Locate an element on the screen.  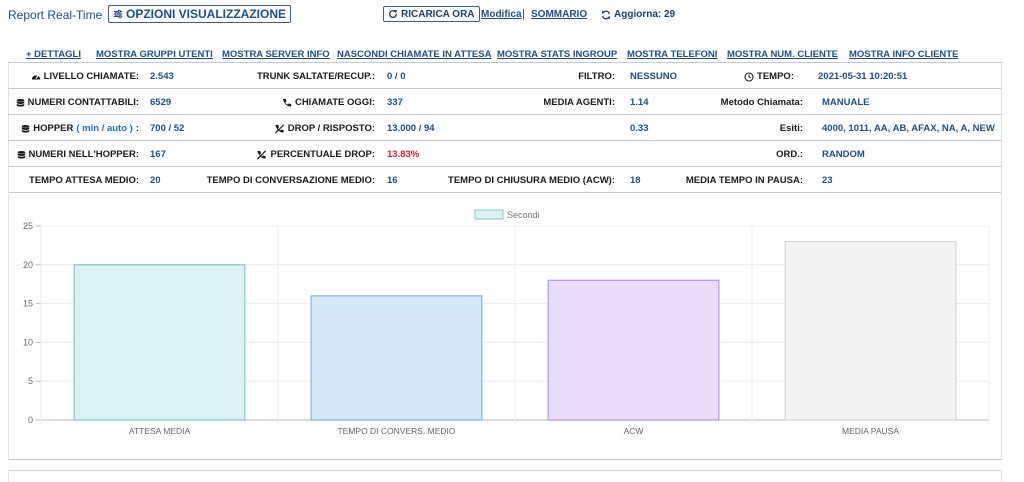
hide-waiting-calls-link: NASCONDI CHIAMATE IN ATTESA is located at coordinates (414, 54).